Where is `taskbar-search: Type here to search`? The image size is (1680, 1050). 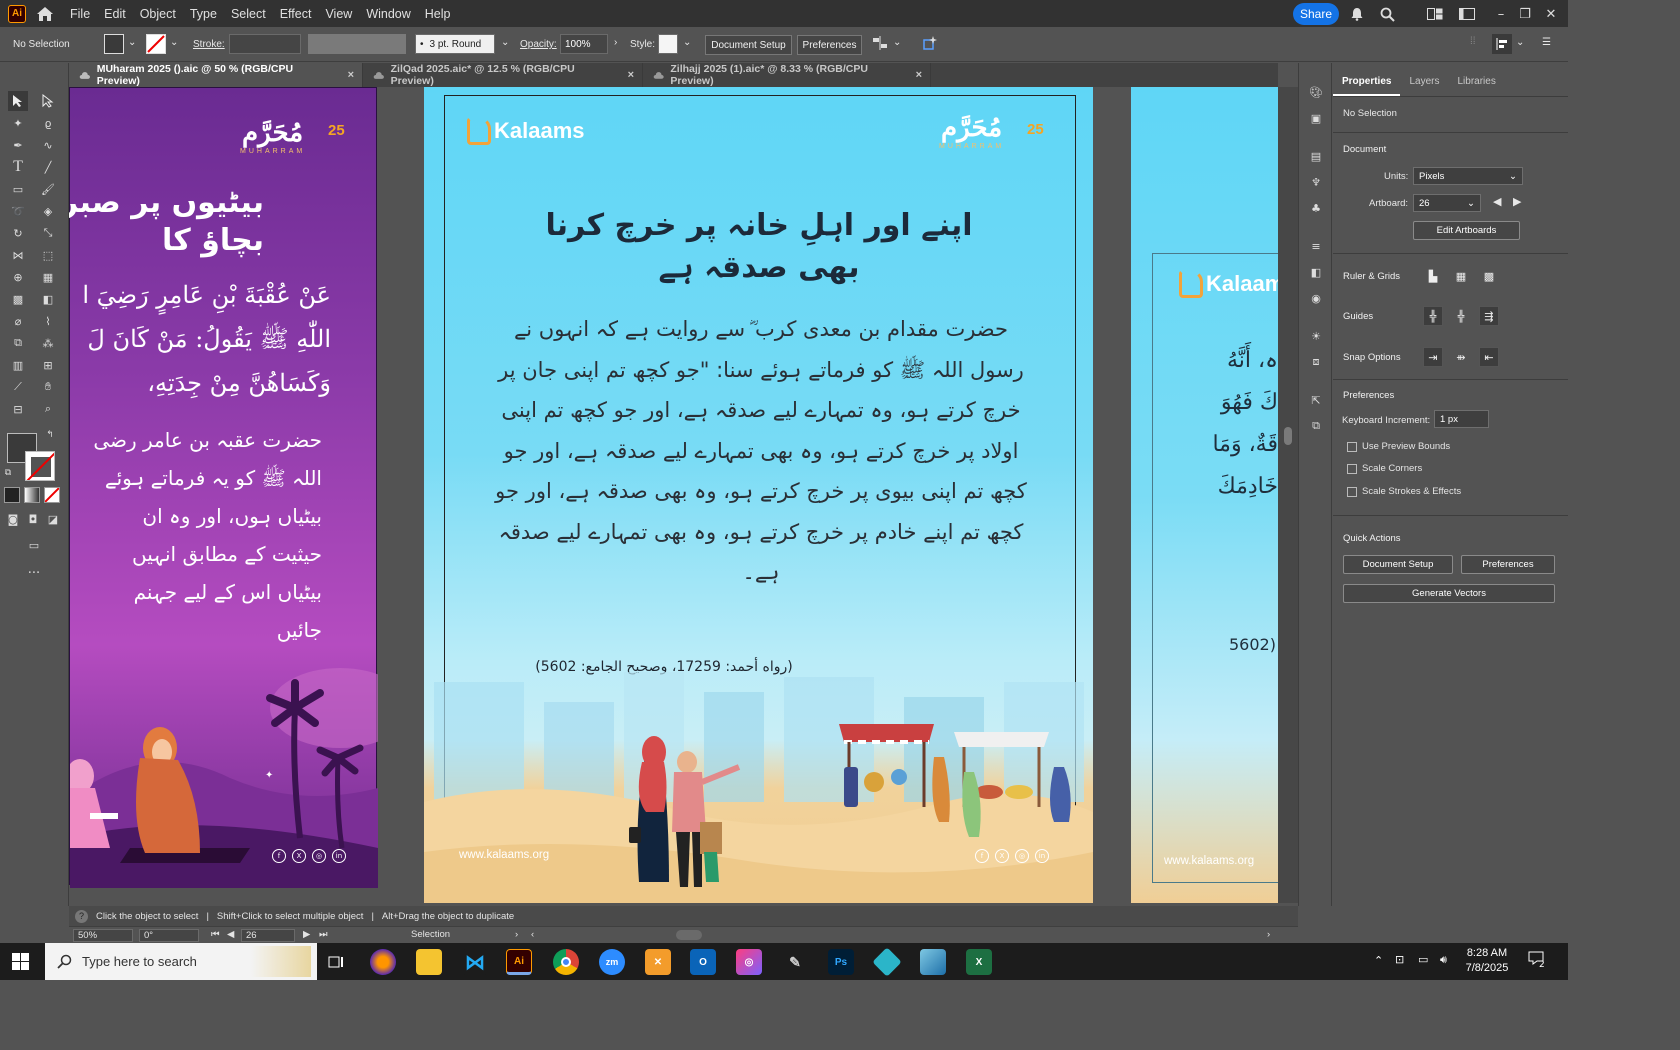 taskbar-search: Type here to search is located at coordinates (181, 961).